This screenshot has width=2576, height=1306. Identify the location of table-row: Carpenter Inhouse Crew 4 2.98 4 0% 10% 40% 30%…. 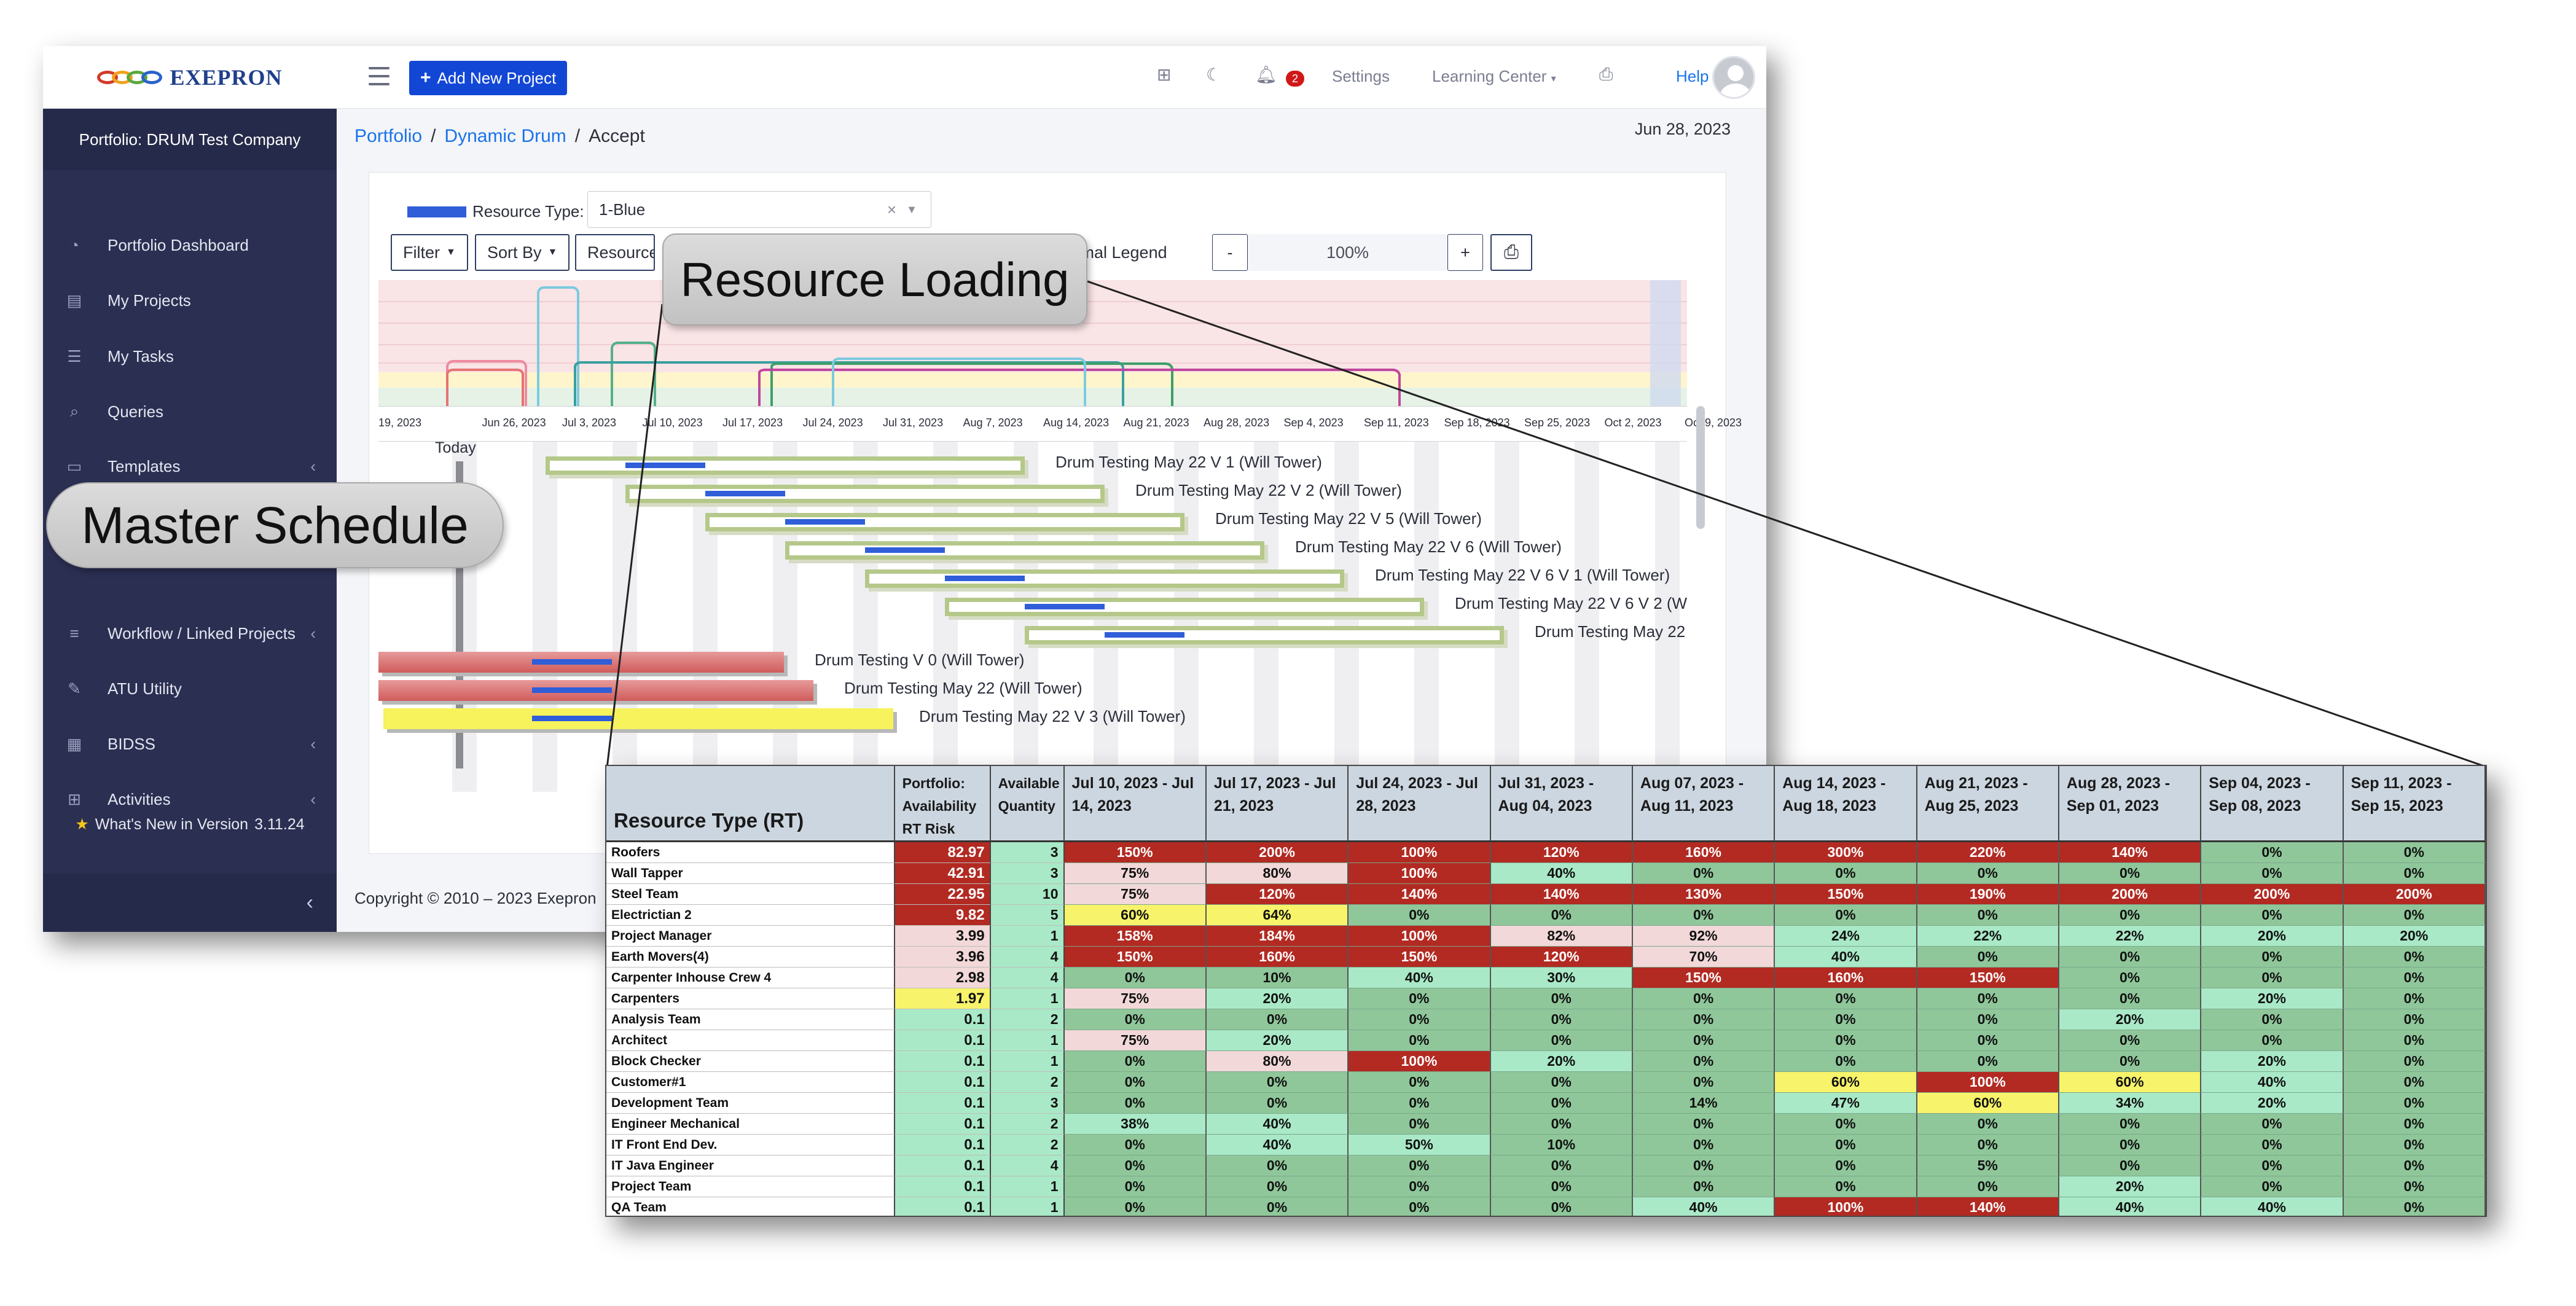
(1546, 978).